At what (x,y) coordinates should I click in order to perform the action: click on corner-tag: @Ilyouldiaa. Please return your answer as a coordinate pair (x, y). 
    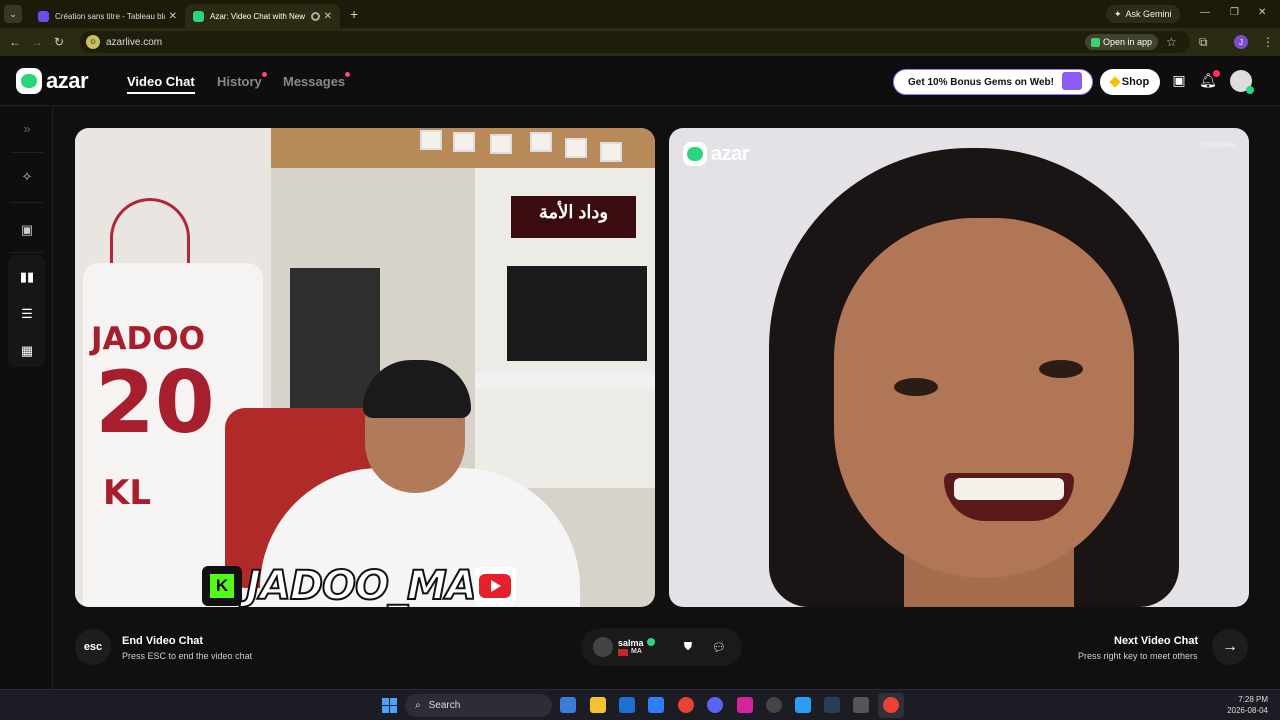
    Looking at the image, I should click on (1216, 145).